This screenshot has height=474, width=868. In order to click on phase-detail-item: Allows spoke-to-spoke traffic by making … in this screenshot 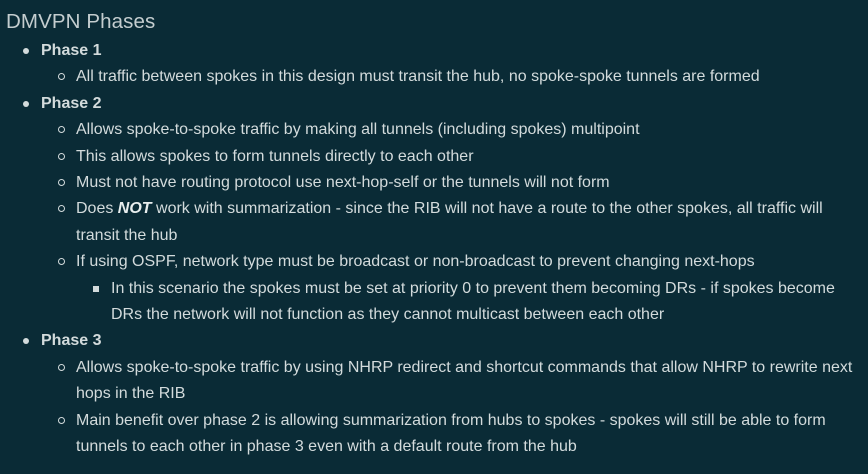, I will do `click(463, 130)`.